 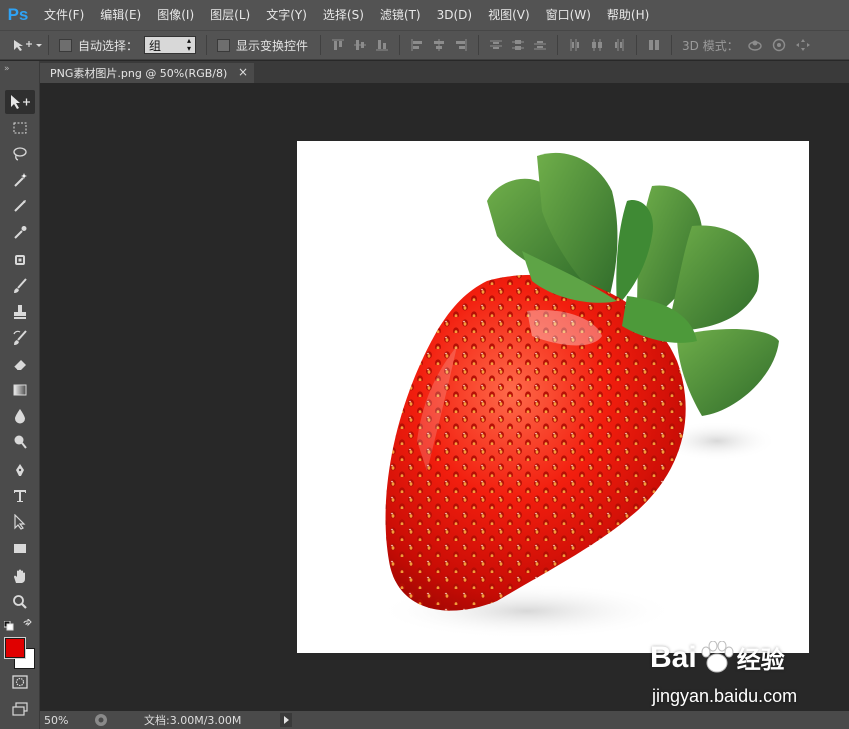 What do you see at coordinates (417, 45) in the screenshot?
I see `align-left-icon` at bounding box center [417, 45].